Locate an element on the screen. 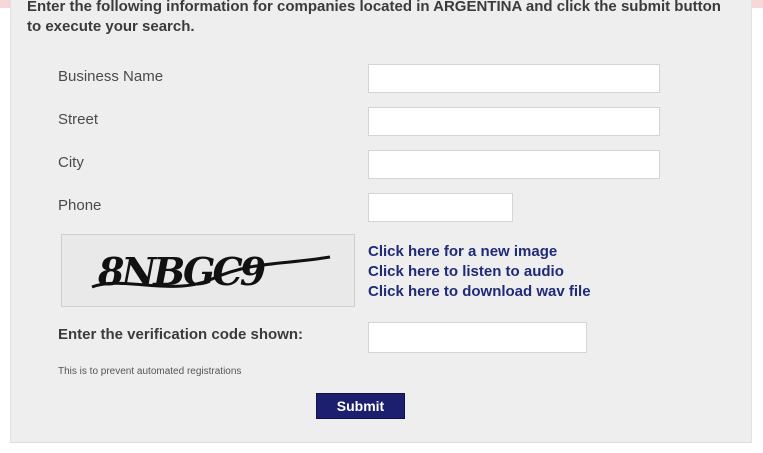 The image size is (763, 453). phone-input is located at coordinates (440, 207).